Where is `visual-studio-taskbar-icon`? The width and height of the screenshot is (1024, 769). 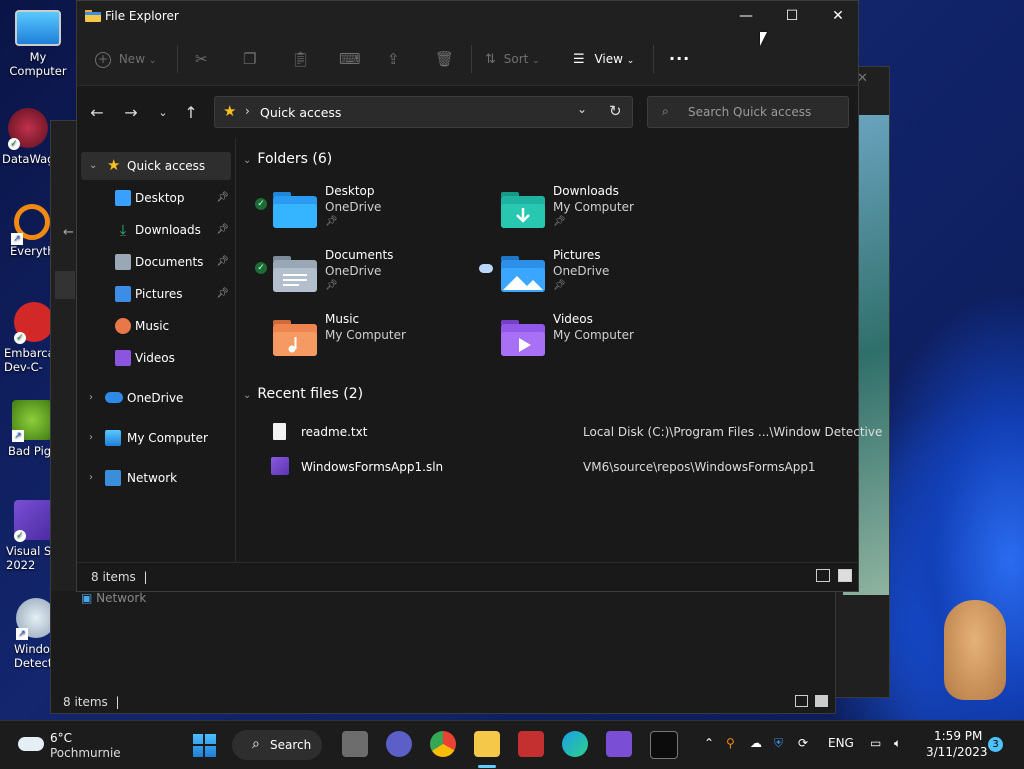 visual-studio-taskbar-icon is located at coordinates (619, 744).